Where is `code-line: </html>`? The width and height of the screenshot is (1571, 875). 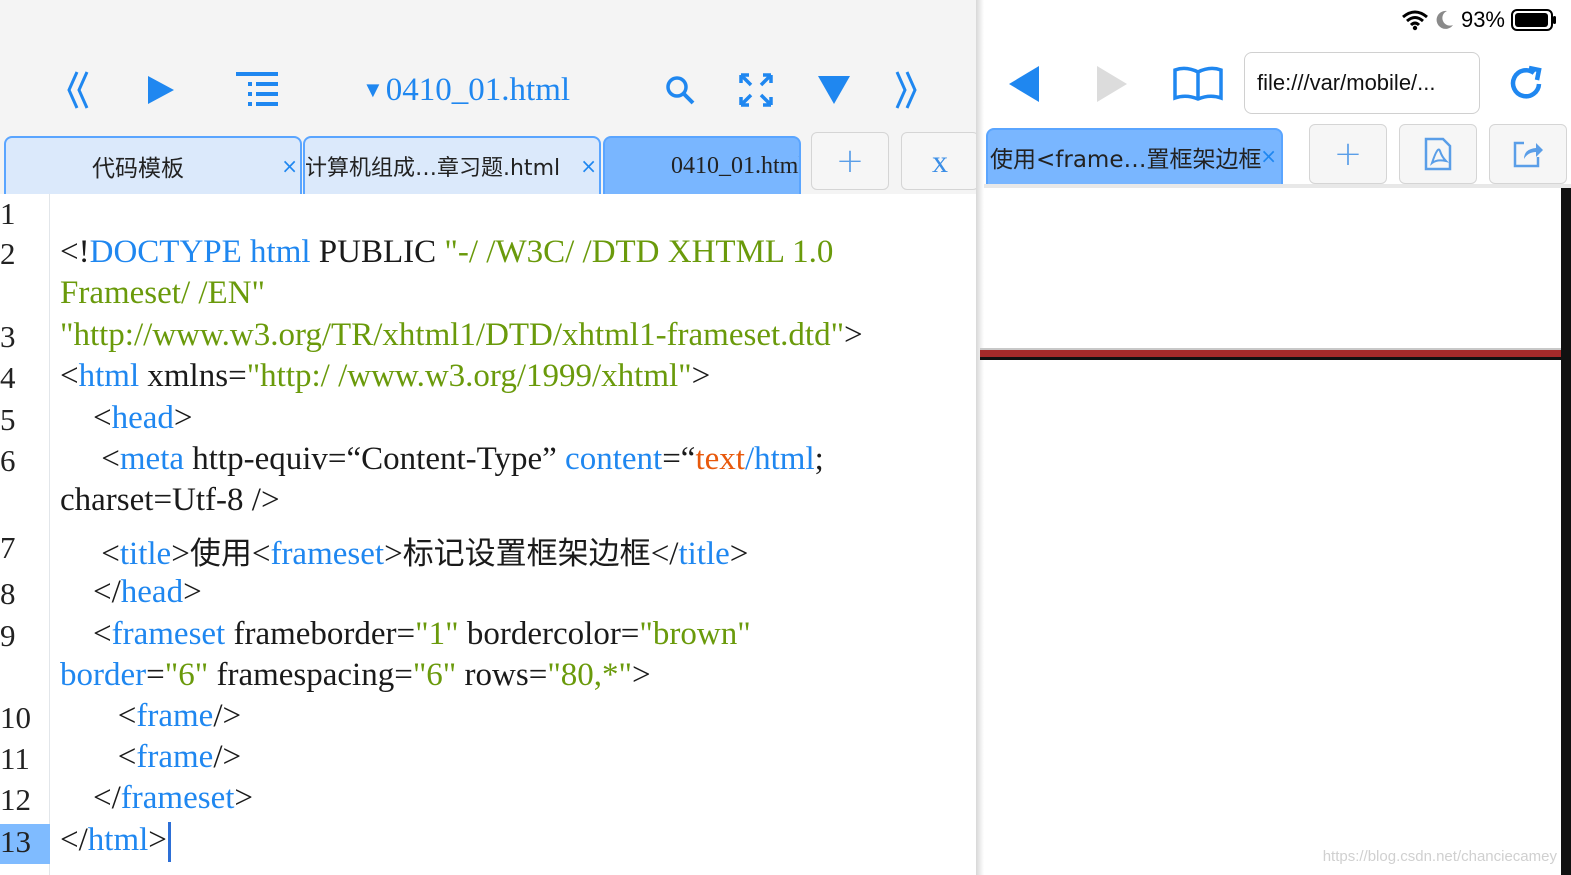
code-line: </html> is located at coordinates (115, 842).